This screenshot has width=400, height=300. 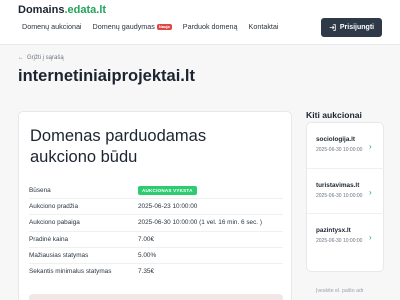 I want to click on table-row: Sekantis minimalus statymas 7.35€, so click(x=156, y=272).